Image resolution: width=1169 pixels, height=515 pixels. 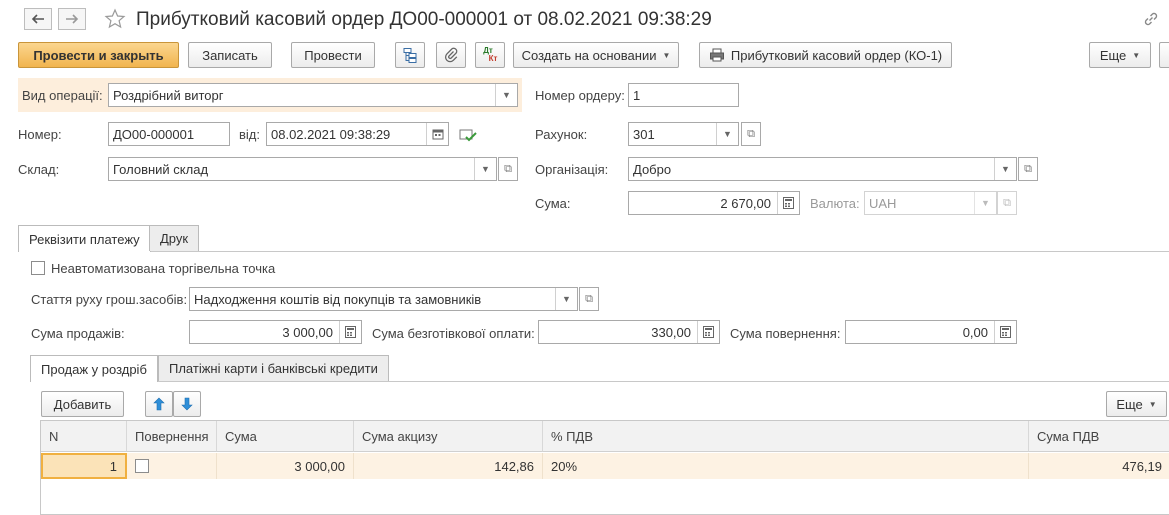 What do you see at coordinates (786, 436) in the screenshot?
I see `column-header-vat-rate: % ПДВ` at bounding box center [786, 436].